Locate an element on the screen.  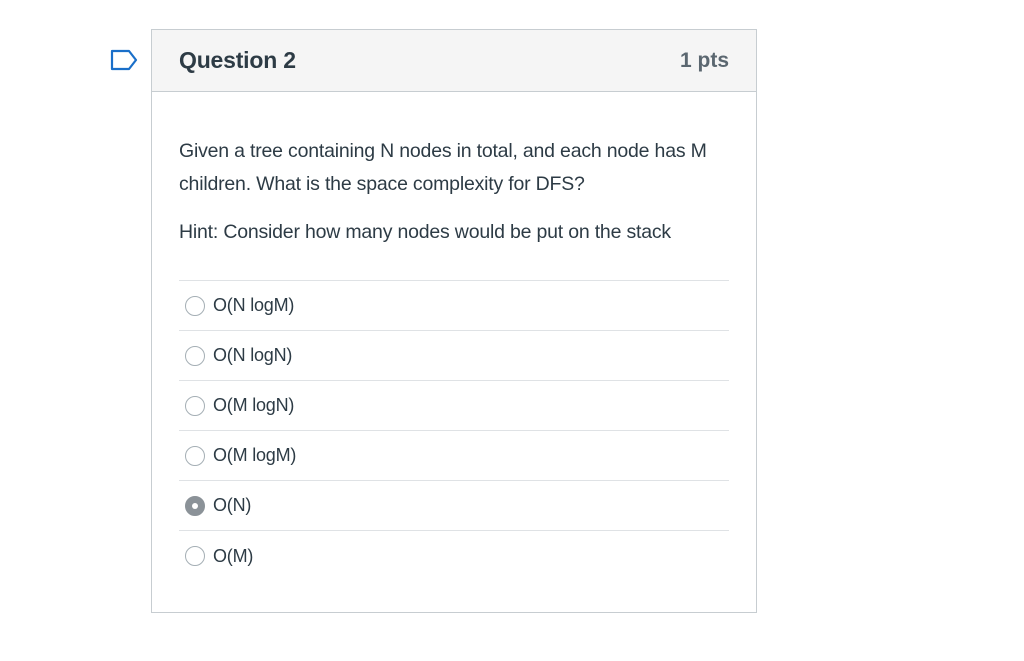
answer-label: O(N logN) is located at coordinates (253, 355).